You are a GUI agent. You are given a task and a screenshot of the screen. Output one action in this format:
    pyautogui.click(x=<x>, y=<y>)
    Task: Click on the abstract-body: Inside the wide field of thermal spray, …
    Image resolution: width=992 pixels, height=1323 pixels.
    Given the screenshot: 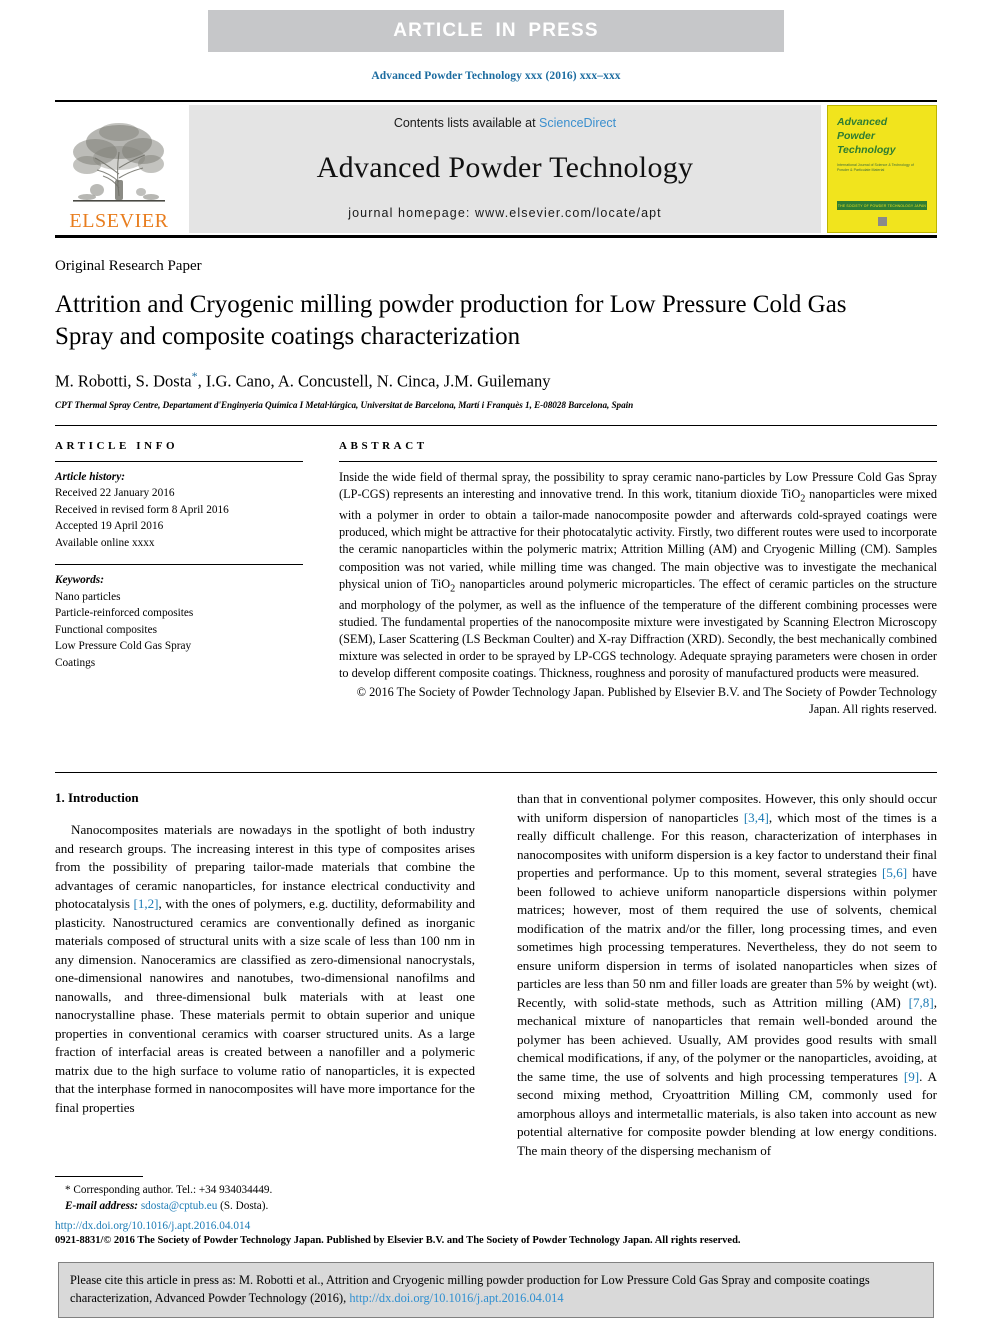 What is the action you would take?
    pyautogui.click(x=638, y=575)
    